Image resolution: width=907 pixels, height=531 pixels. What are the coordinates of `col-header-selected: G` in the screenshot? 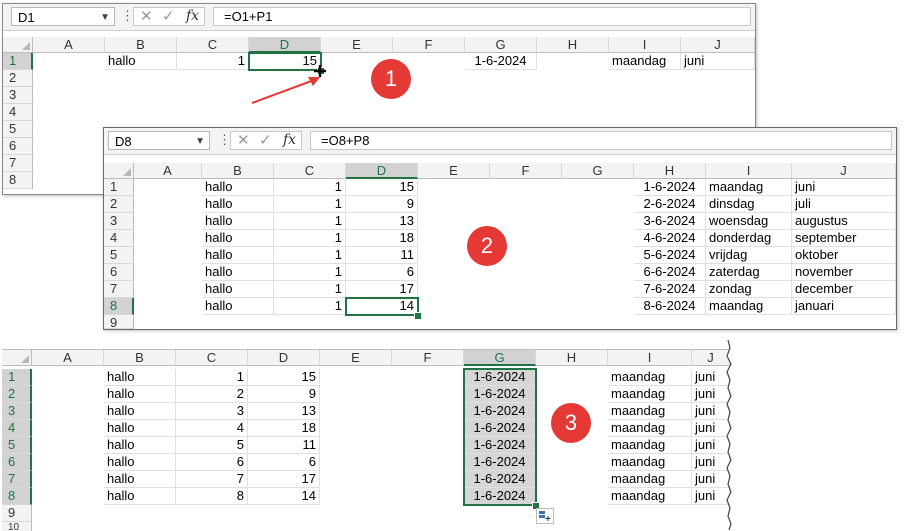 It's located at (500, 358).